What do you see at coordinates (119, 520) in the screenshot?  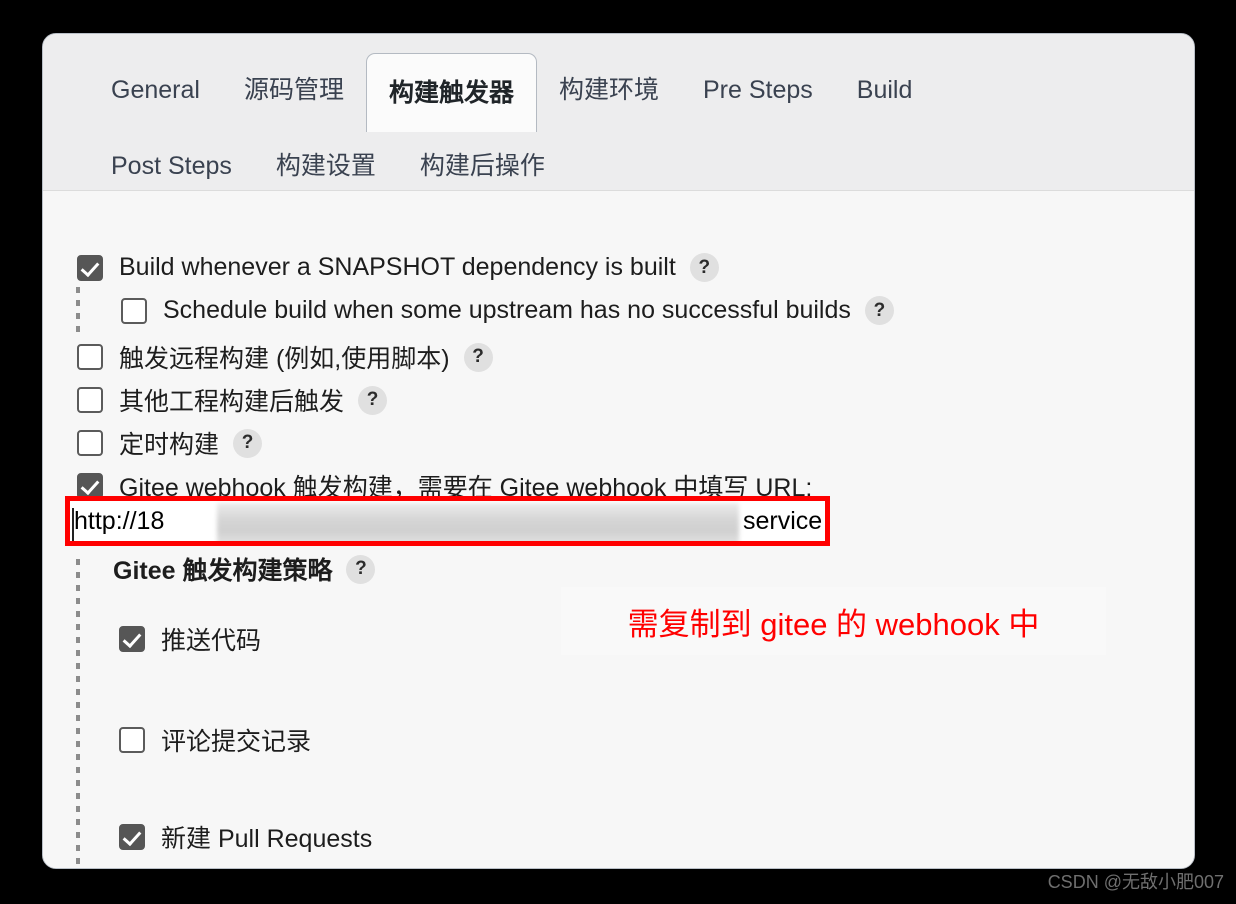 I see `gitee-webhook-url-prefix: http://18` at bounding box center [119, 520].